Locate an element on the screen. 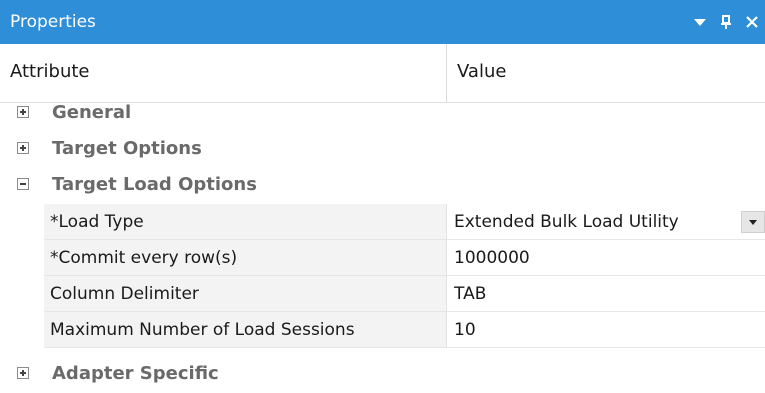 This screenshot has width=765, height=393. category-label: Adapter Specific is located at coordinates (135, 373).